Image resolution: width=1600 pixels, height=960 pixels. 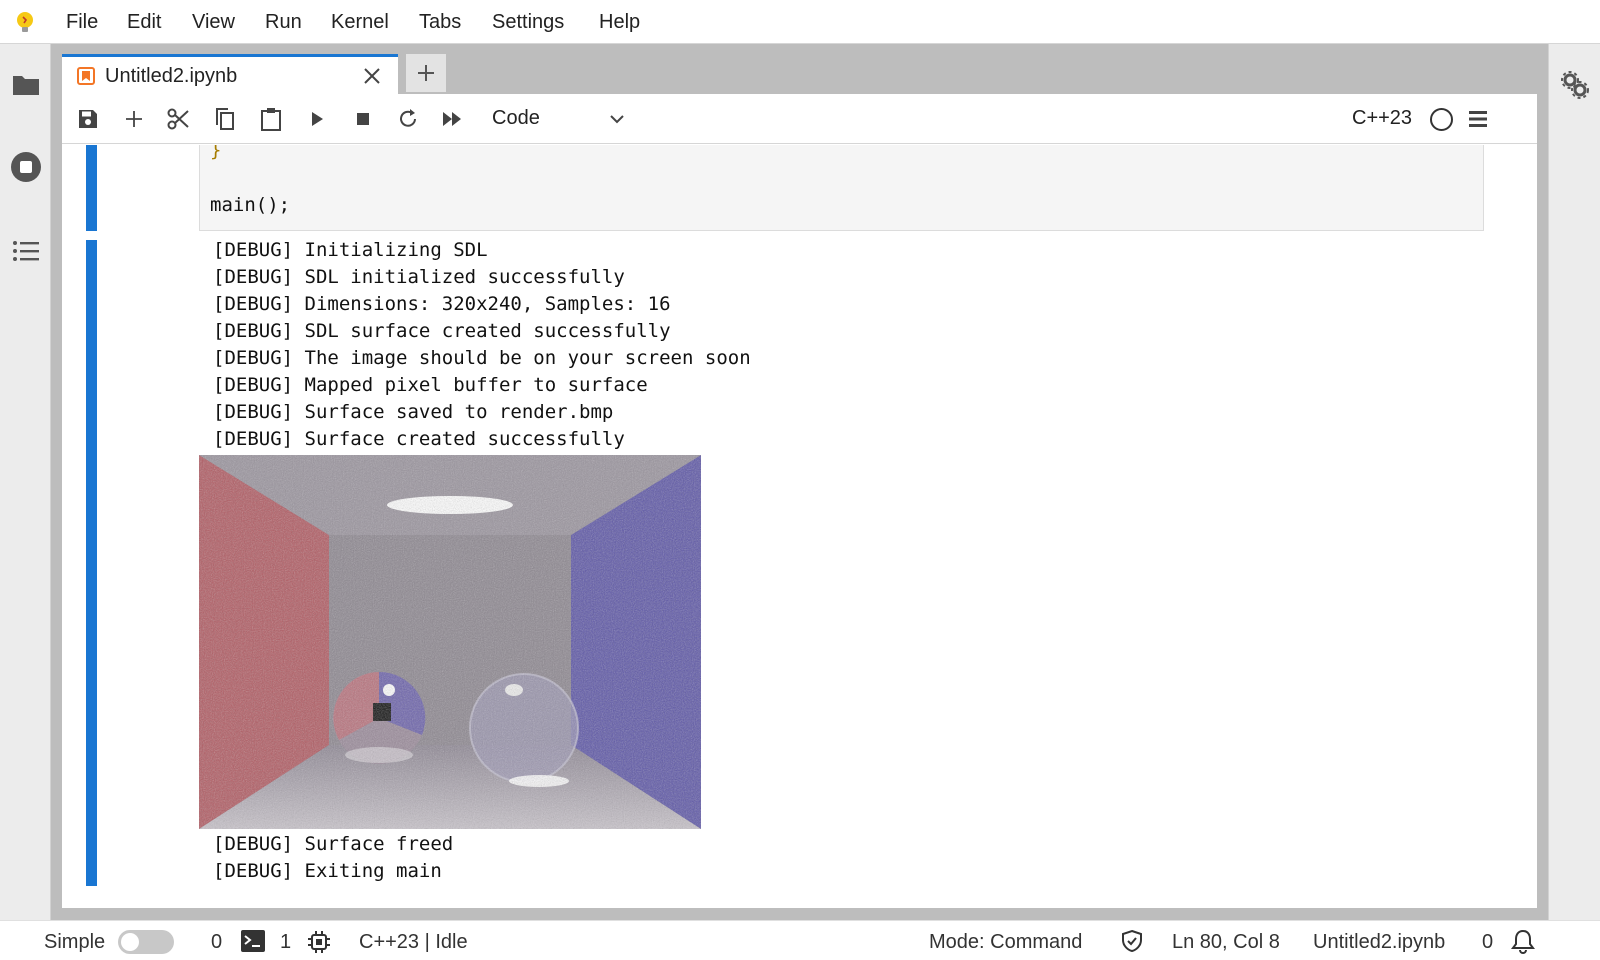 What do you see at coordinates (1006, 942) in the screenshot?
I see `notebook-mode-text: Mode: Command` at bounding box center [1006, 942].